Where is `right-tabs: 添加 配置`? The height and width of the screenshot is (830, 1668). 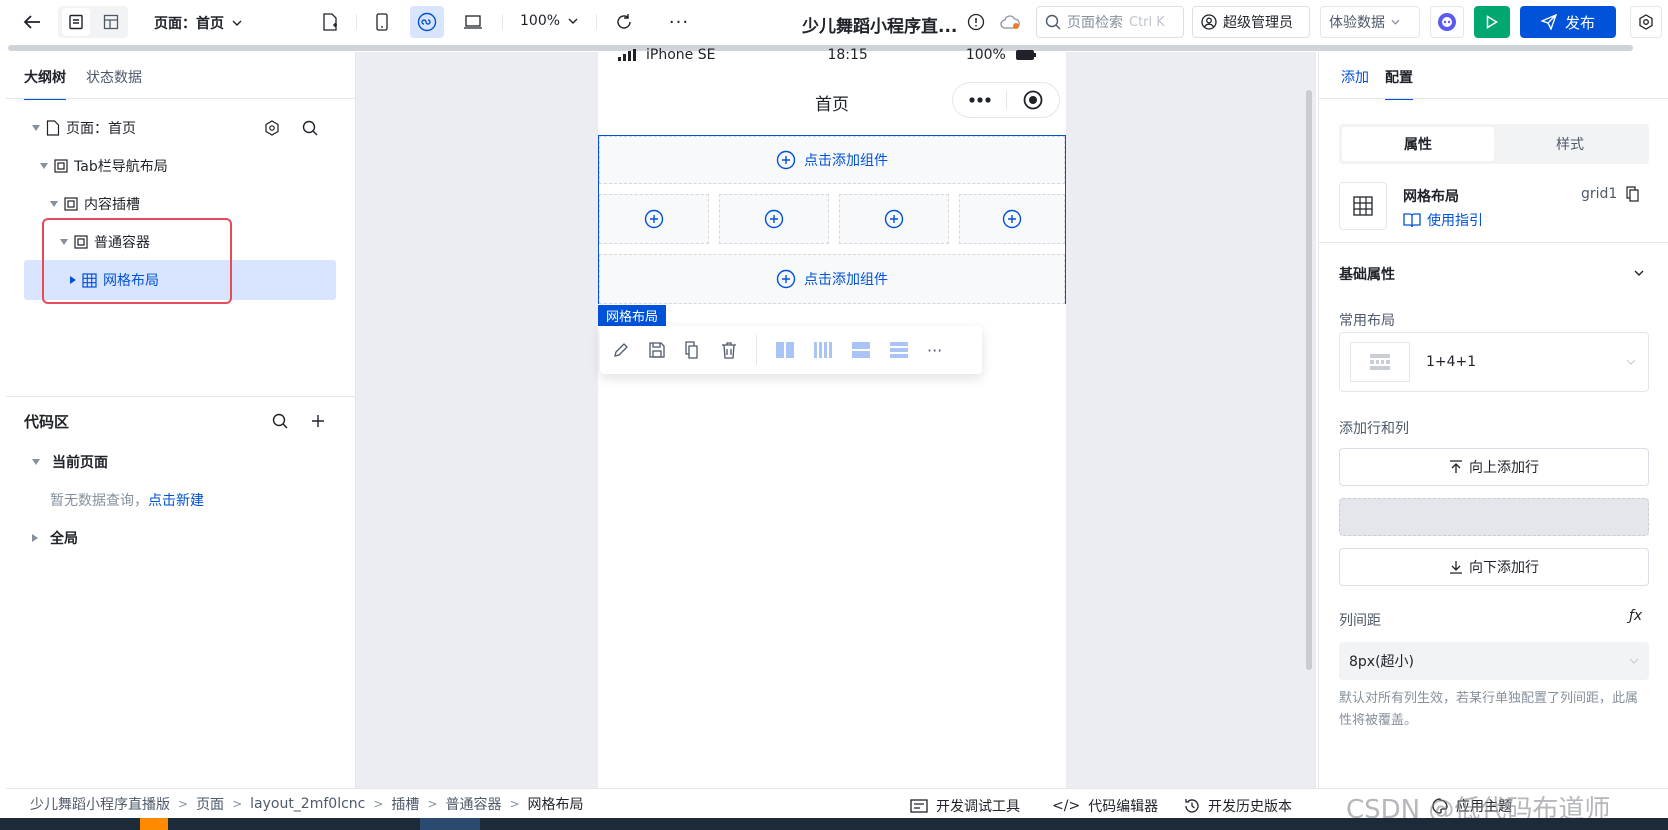 right-tabs: 添加 配置 is located at coordinates (1377, 83).